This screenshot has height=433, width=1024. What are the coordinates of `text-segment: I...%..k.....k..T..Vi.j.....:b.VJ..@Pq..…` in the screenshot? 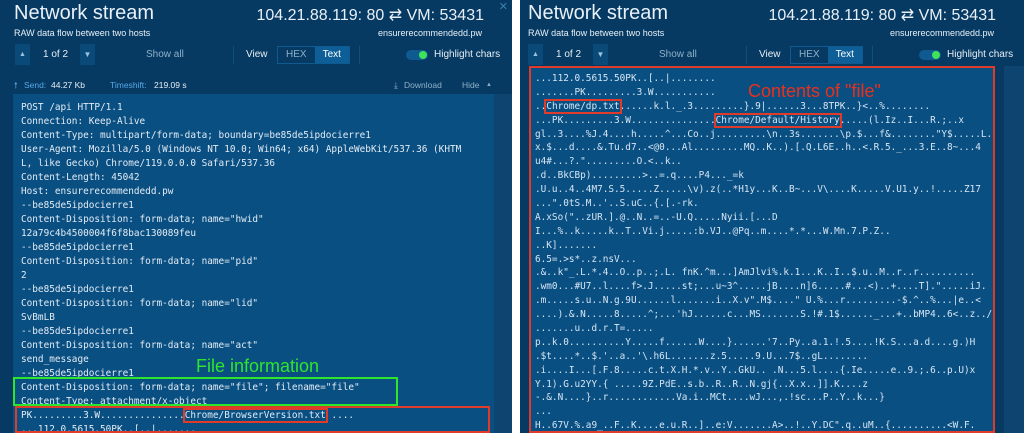 It's located at (713, 231).